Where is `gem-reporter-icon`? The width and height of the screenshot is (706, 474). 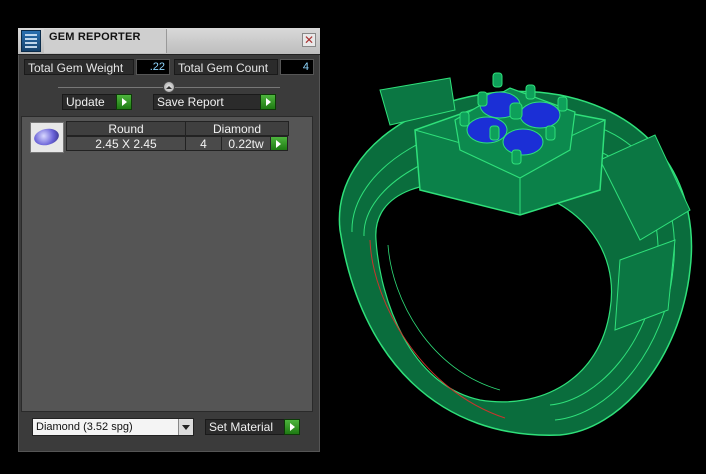
gem-reporter-icon is located at coordinates (31, 41).